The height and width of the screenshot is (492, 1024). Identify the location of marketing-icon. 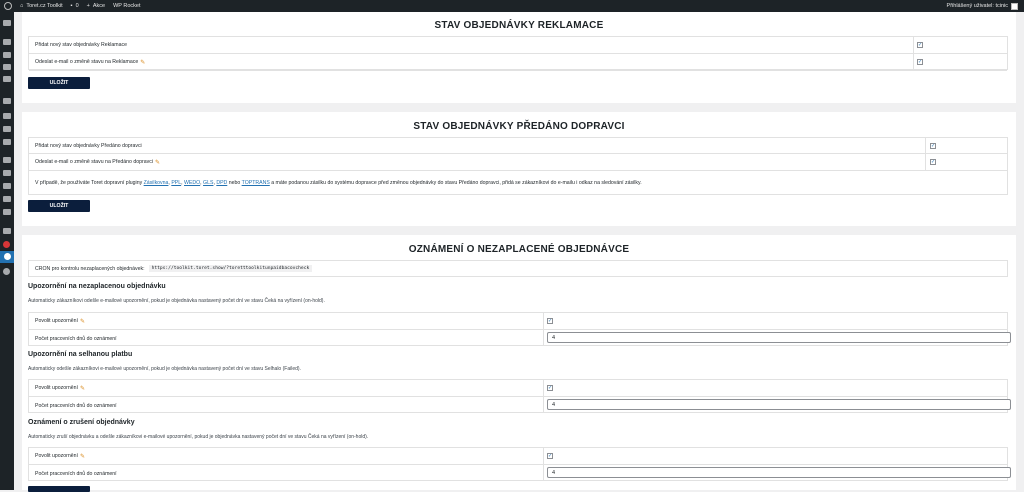
(7, 142).